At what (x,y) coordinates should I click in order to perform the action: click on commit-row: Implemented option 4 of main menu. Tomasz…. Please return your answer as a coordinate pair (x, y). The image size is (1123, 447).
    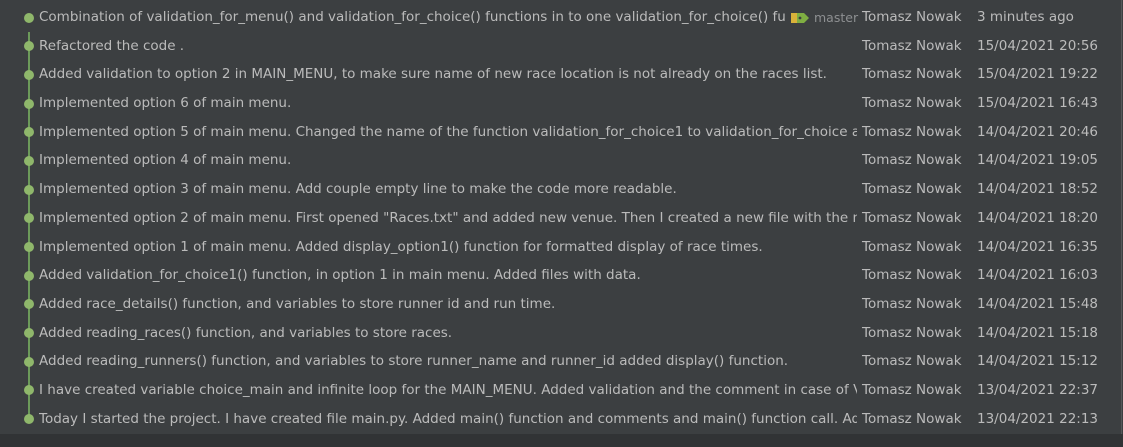
    Looking at the image, I should click on (571, 160).